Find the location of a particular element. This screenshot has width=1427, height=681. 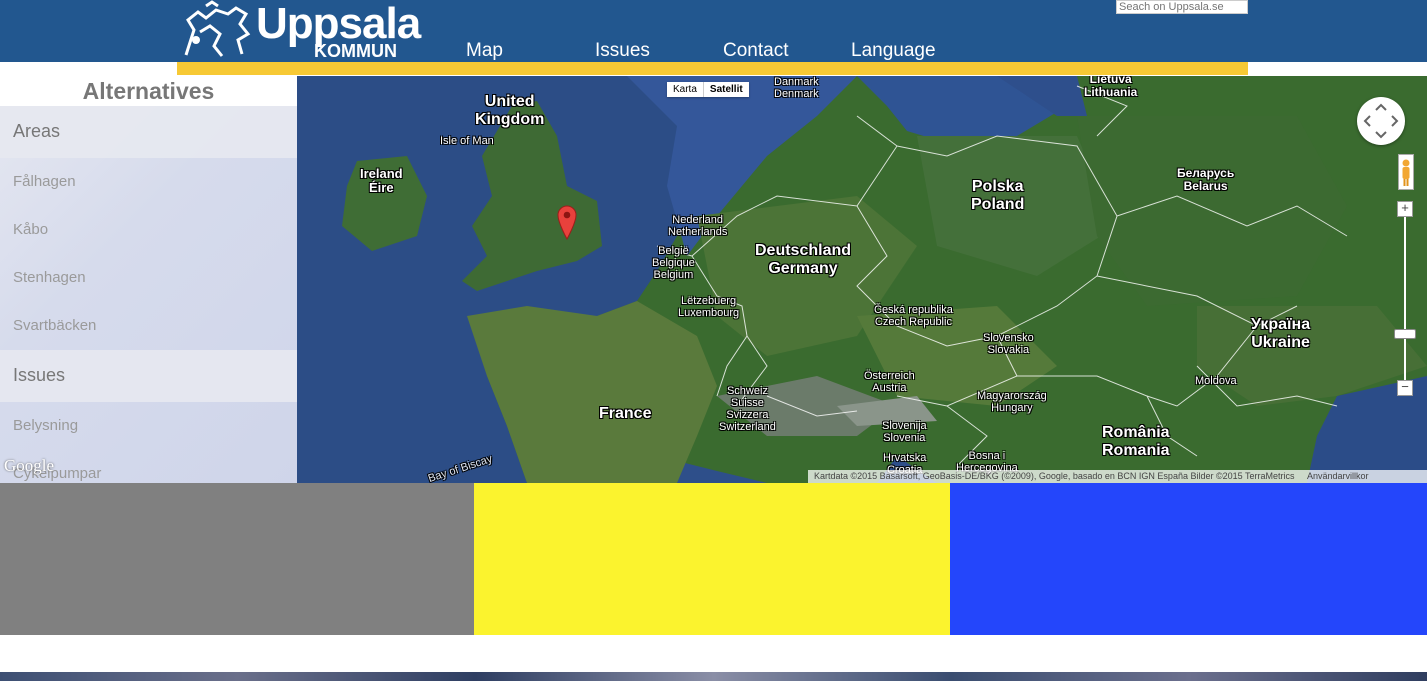

map-label-slovenia-text: Slovenija Slovenia is located at coordinates (904, 432).